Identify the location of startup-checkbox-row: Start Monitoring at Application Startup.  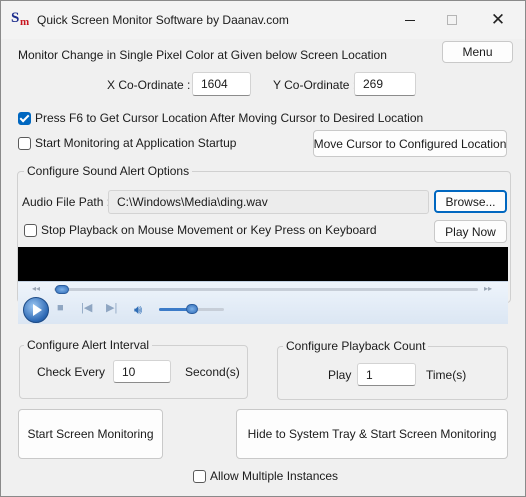
(127, 143).